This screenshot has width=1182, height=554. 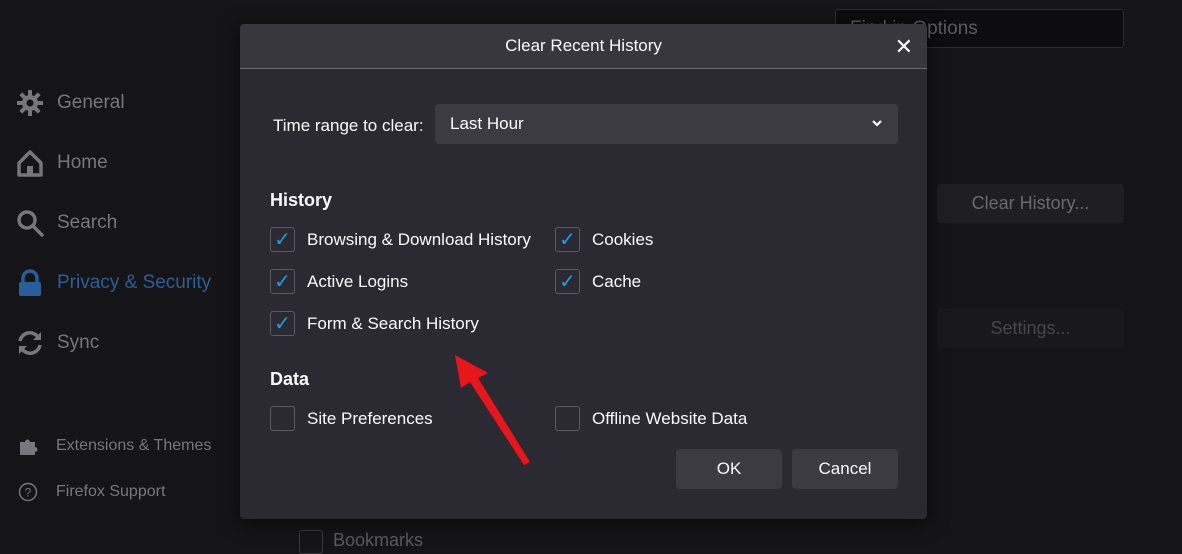 I want to click on sync-icon, so click(x=30, y=343).